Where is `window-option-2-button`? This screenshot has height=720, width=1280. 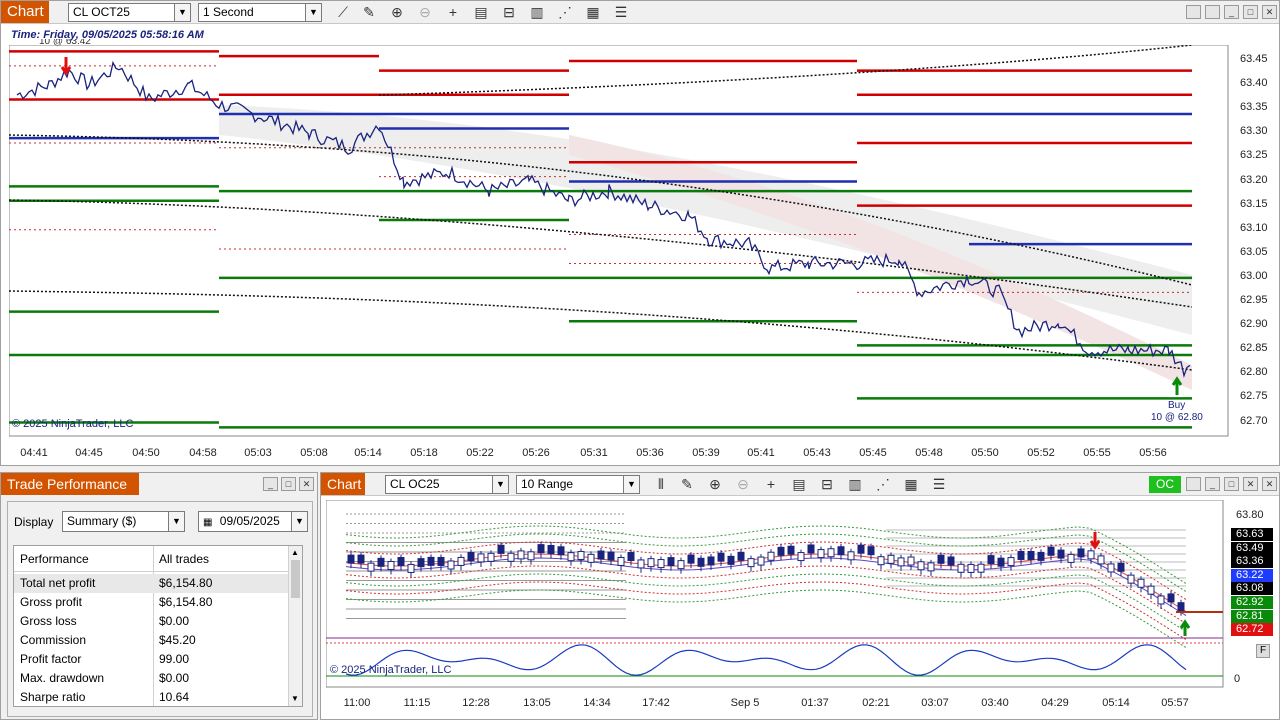 window-option-2-button is located at coordinates (1212, 12).